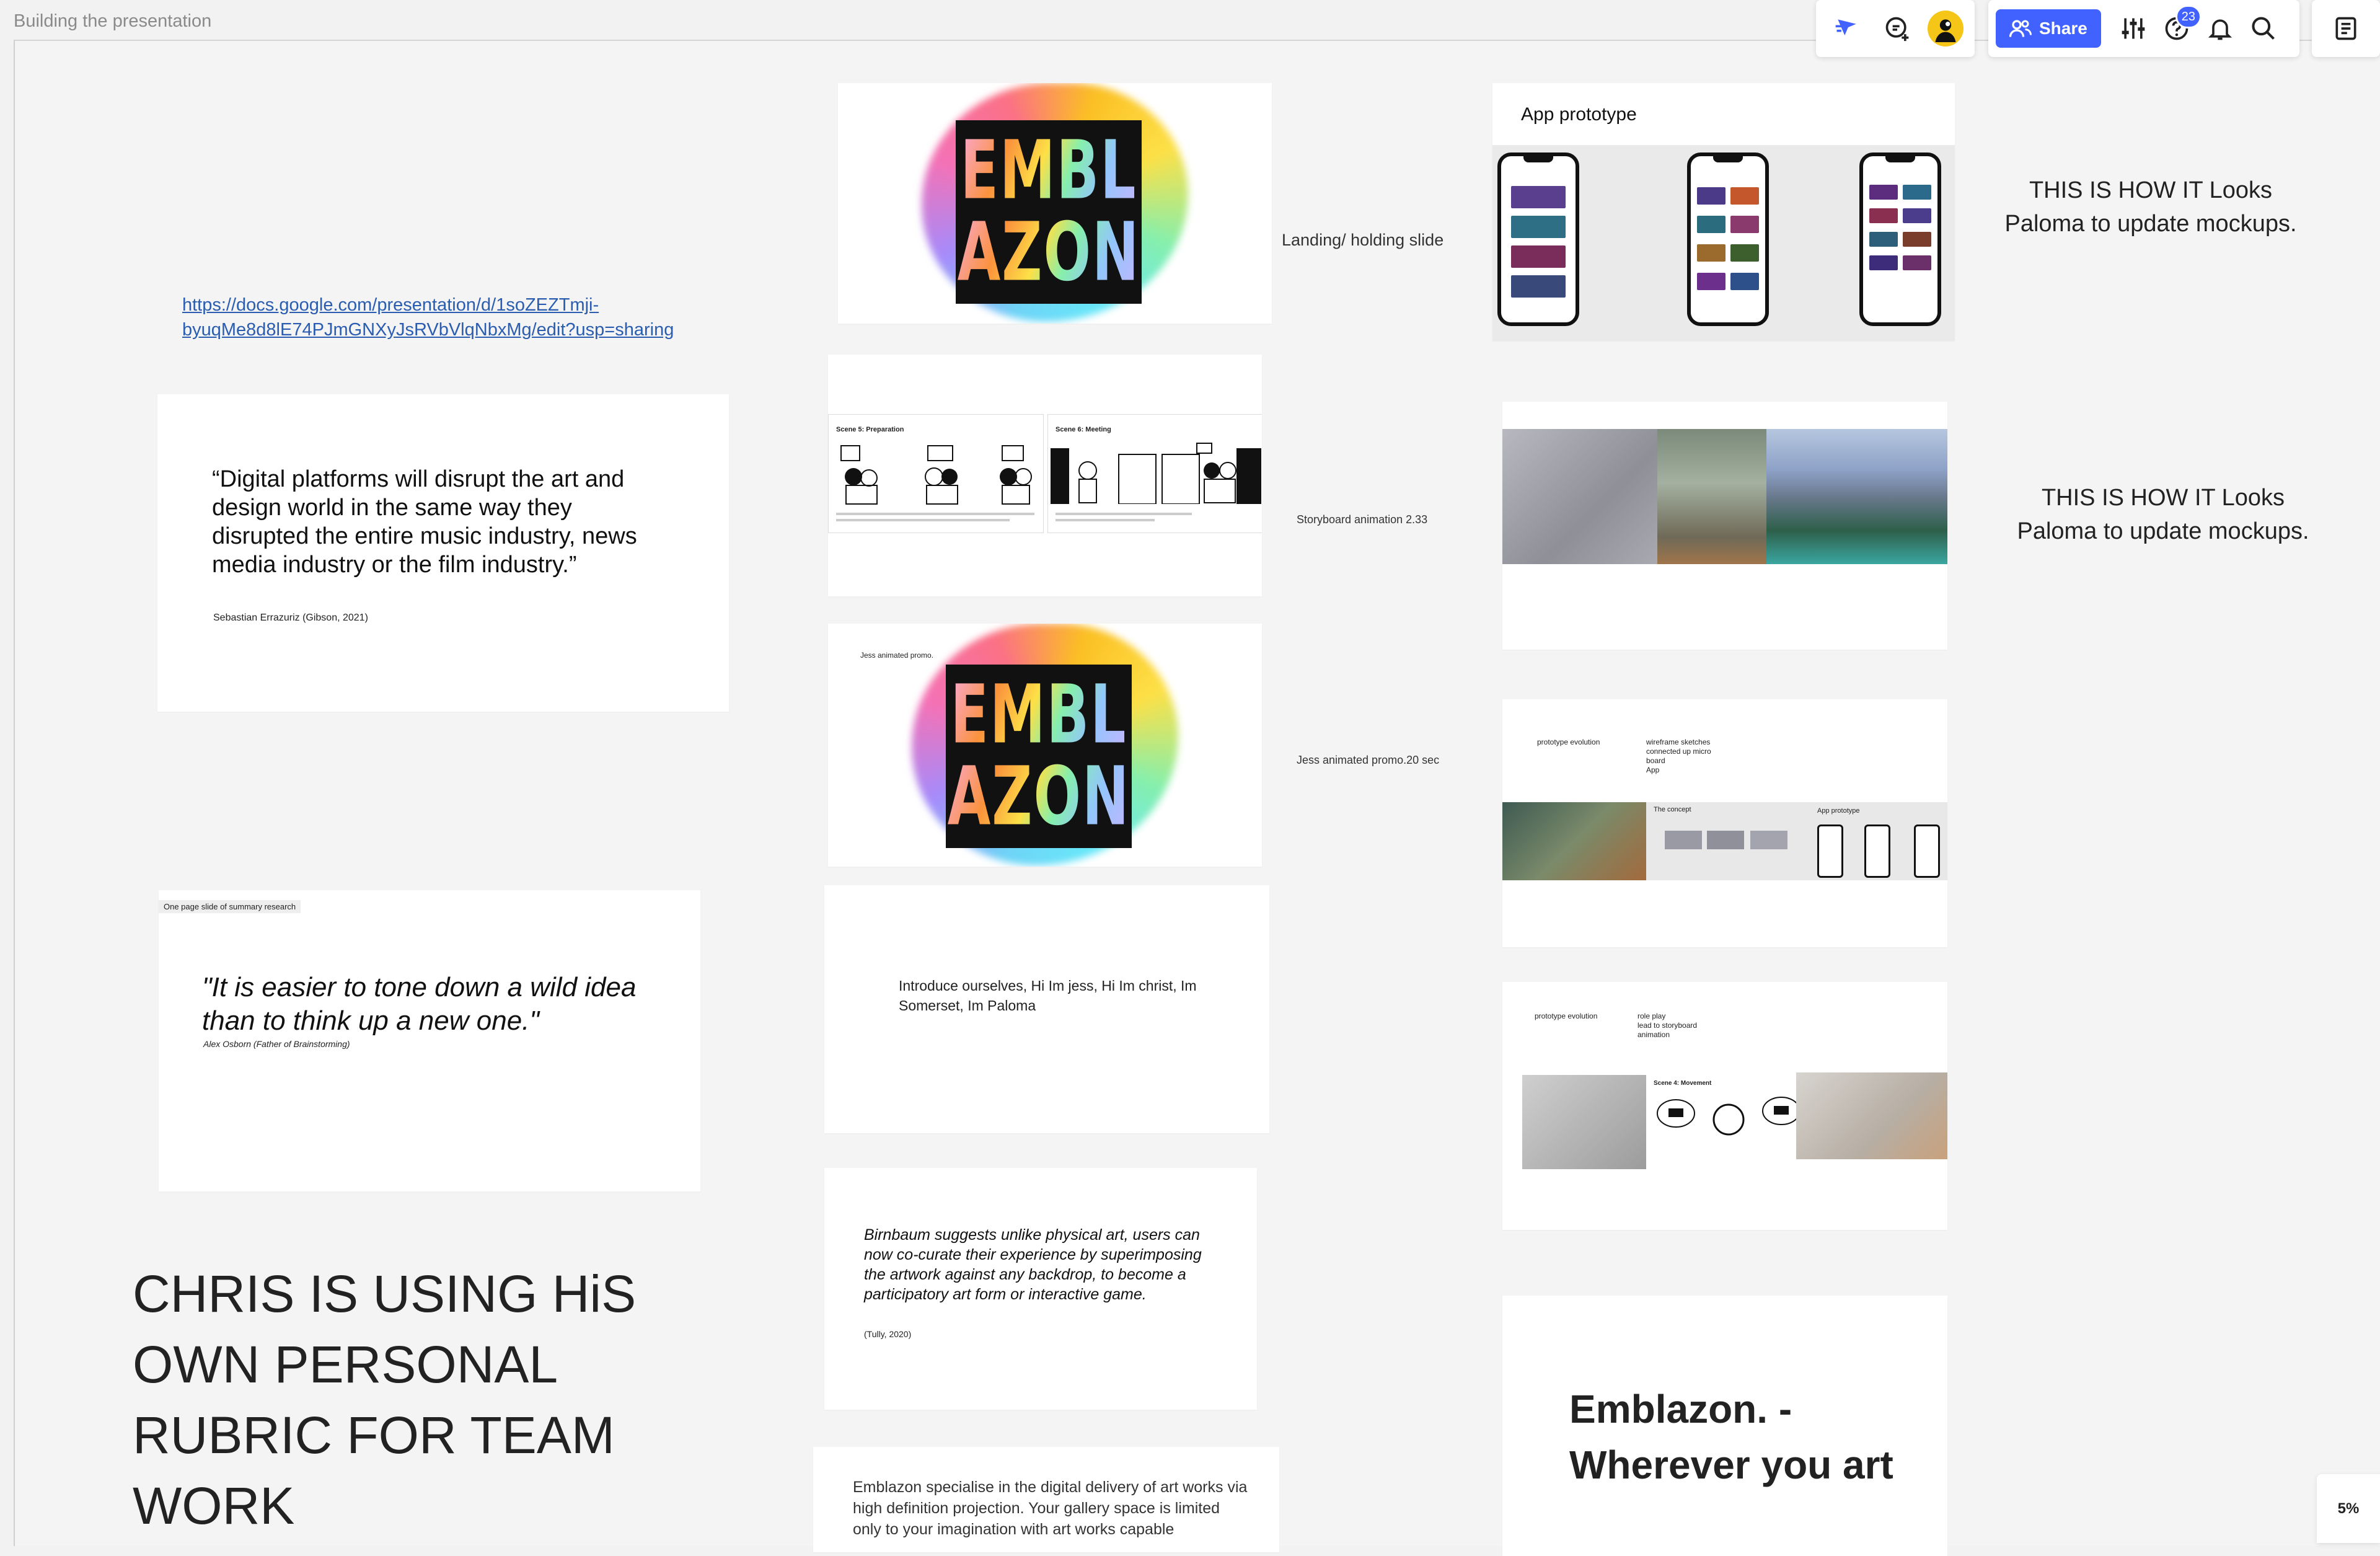 The height and width of the screenshot is (1556, 2380). I want to click on storyboard-slide: Scene 5: Preparation Scene 6: Meeting, so click(1045, 475).